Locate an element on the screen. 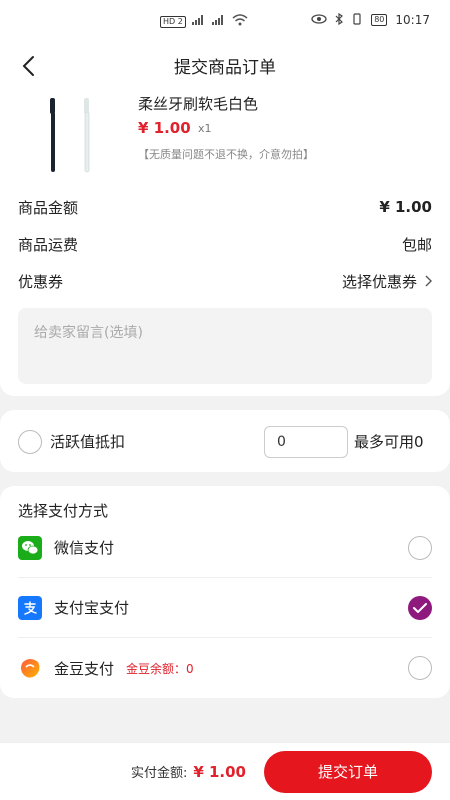 The image size is (450, 800). product-note: 【无质量问题不退不换，介意勿拍】 is located at coordinates (226, 154).